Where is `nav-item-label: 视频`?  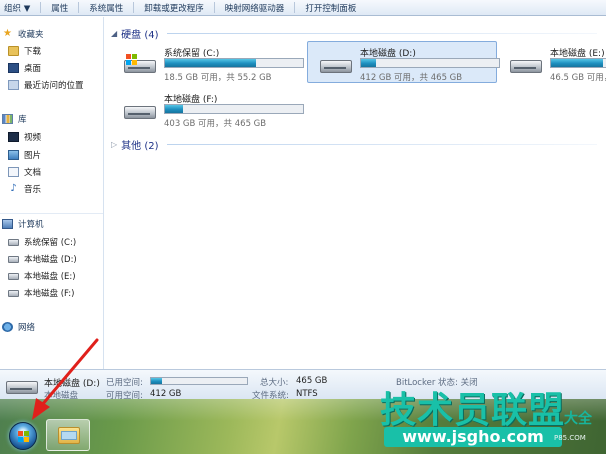 nav-item-label: 视频 is located at coordinates (33, 138).